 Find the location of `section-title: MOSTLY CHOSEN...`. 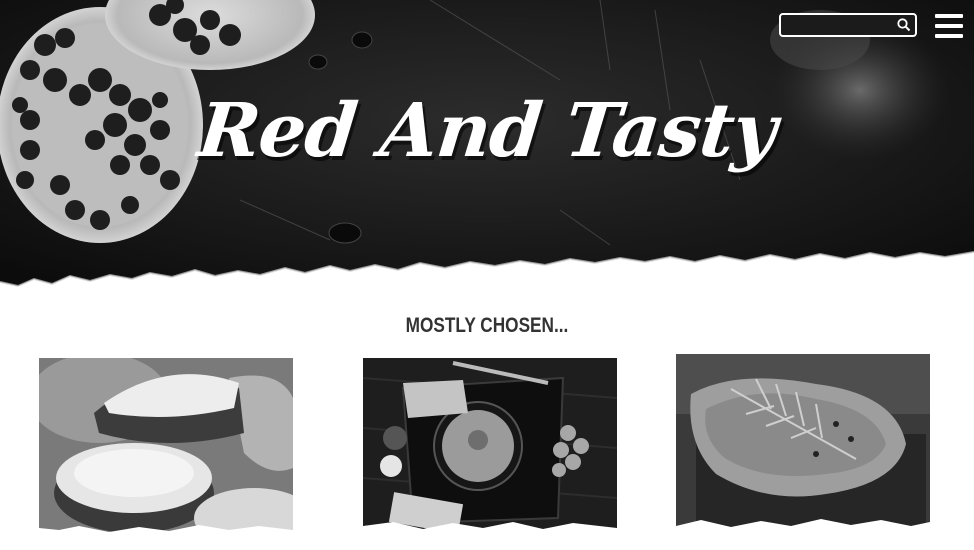

section-title: MOSTLY CHOSEN... is located at coordinates (487, 325).